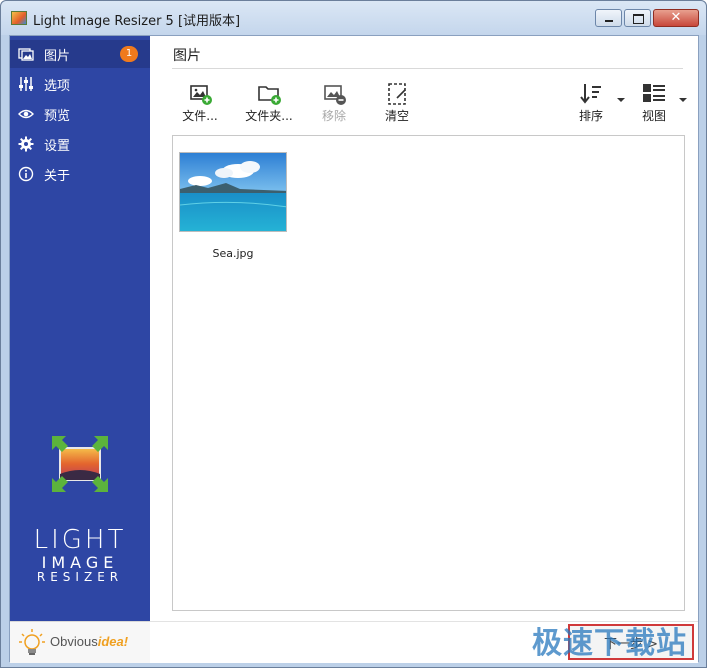 The height and width of the screenshot is (668, 707). Describe the element at coordinates (80, 464) in the screenshot. I see `app-logo-icon` at that location.